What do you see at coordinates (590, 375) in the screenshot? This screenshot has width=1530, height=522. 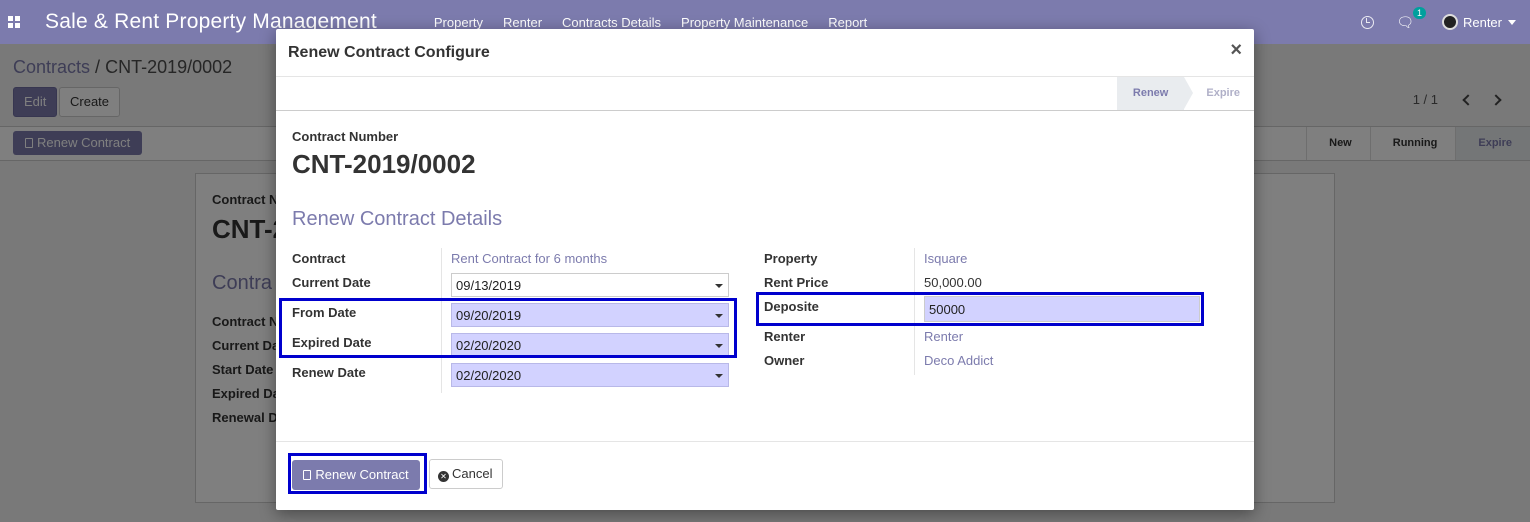 I see `renew-date-input: 02/20/2020` at bounding box center [590, 375].